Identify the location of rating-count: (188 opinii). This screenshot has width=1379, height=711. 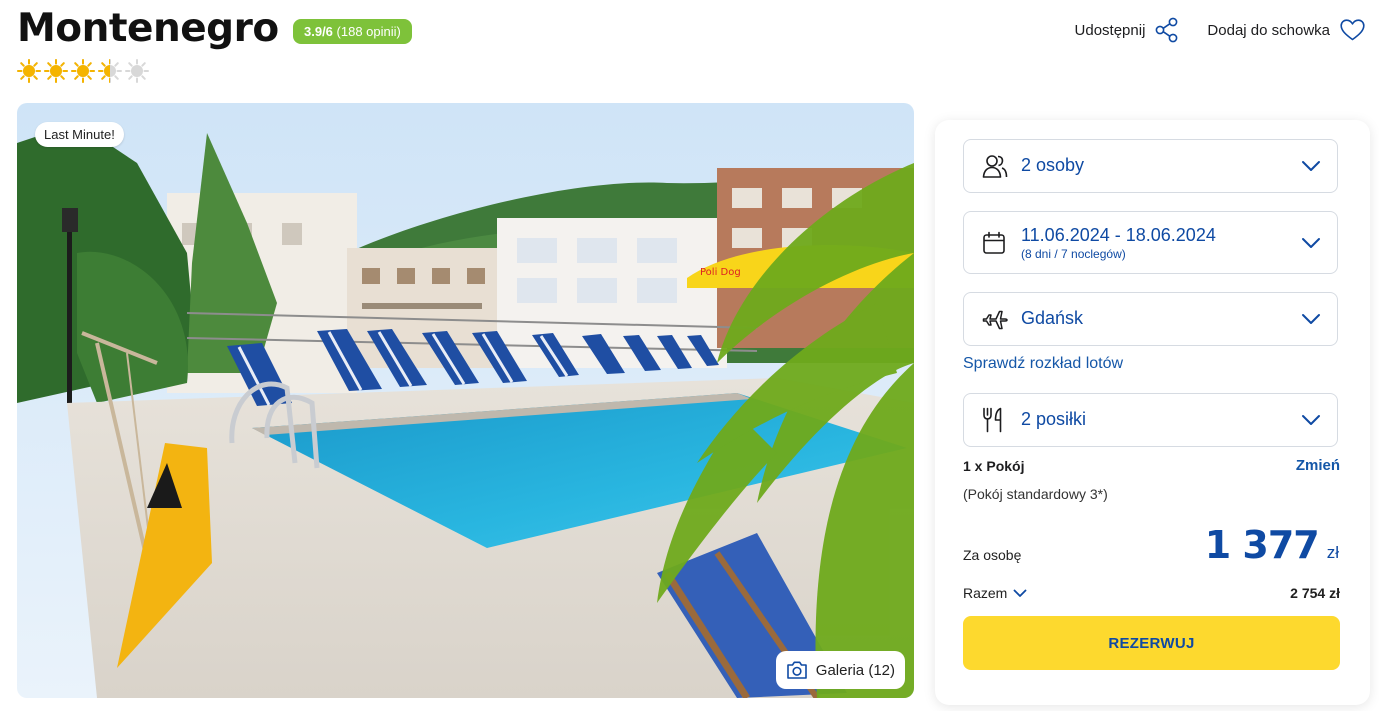
(368, 31).